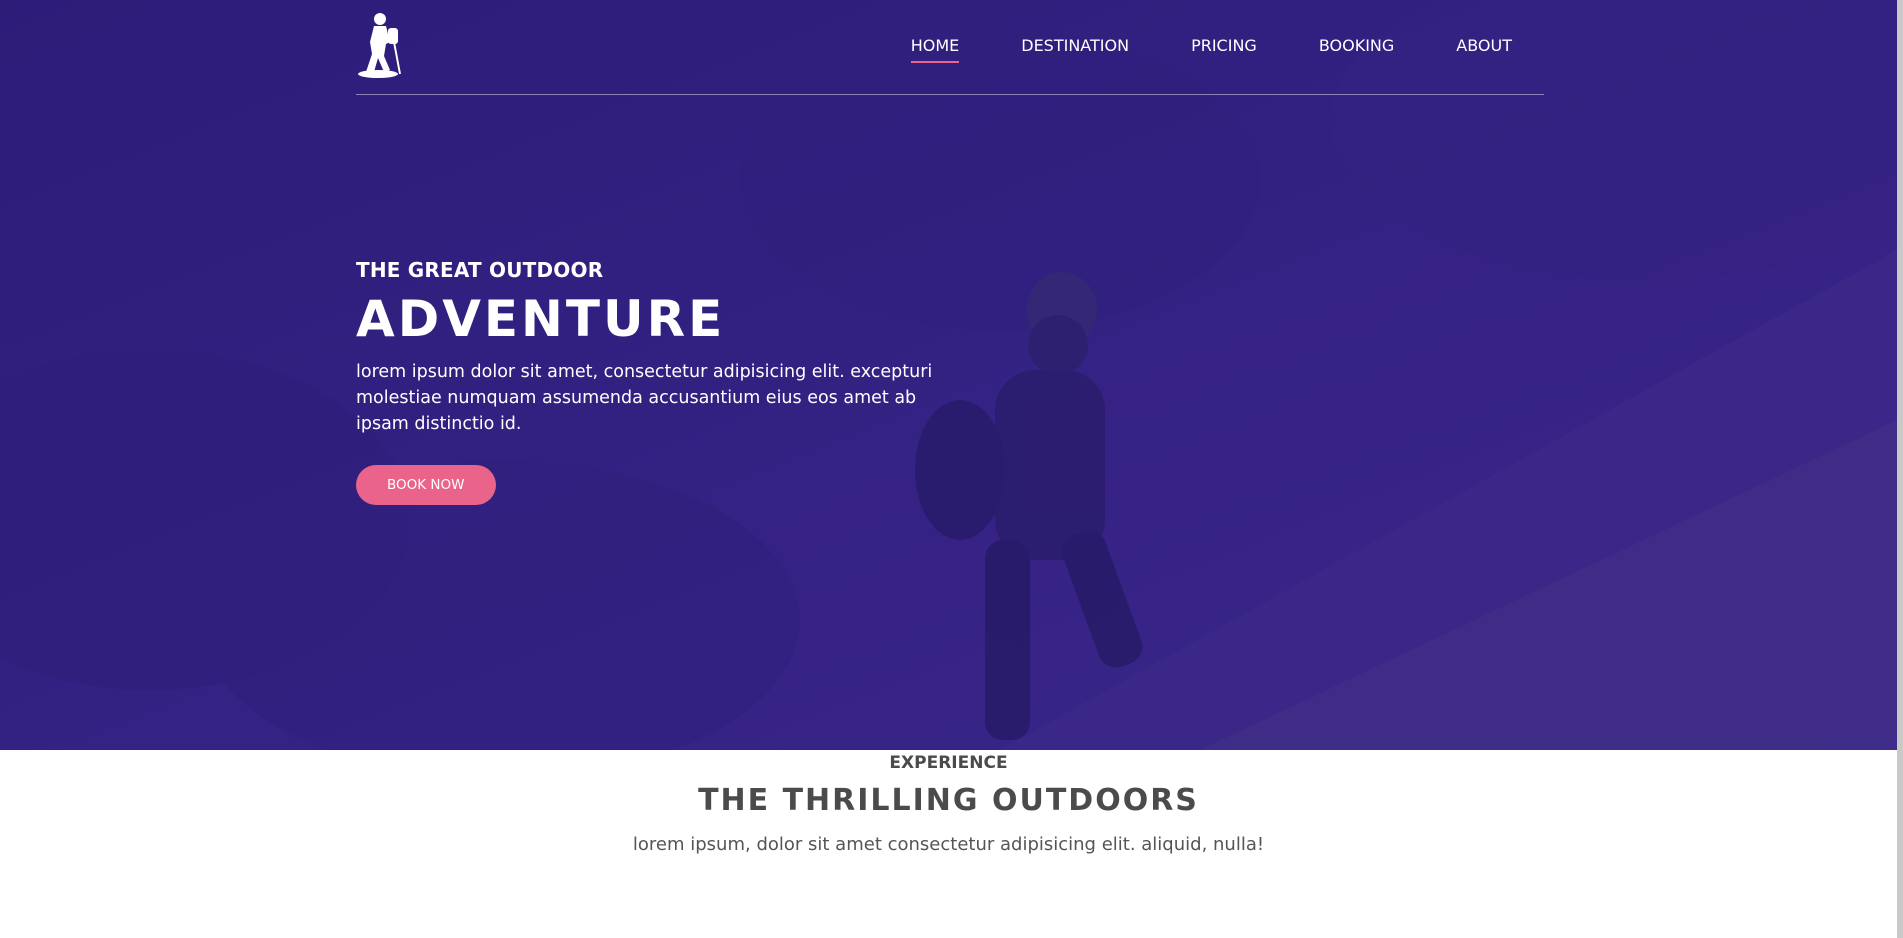  Describe the element at coordinates (948, 763) in the screenshot. I see `section-label: EXPERIENCE` at that location.